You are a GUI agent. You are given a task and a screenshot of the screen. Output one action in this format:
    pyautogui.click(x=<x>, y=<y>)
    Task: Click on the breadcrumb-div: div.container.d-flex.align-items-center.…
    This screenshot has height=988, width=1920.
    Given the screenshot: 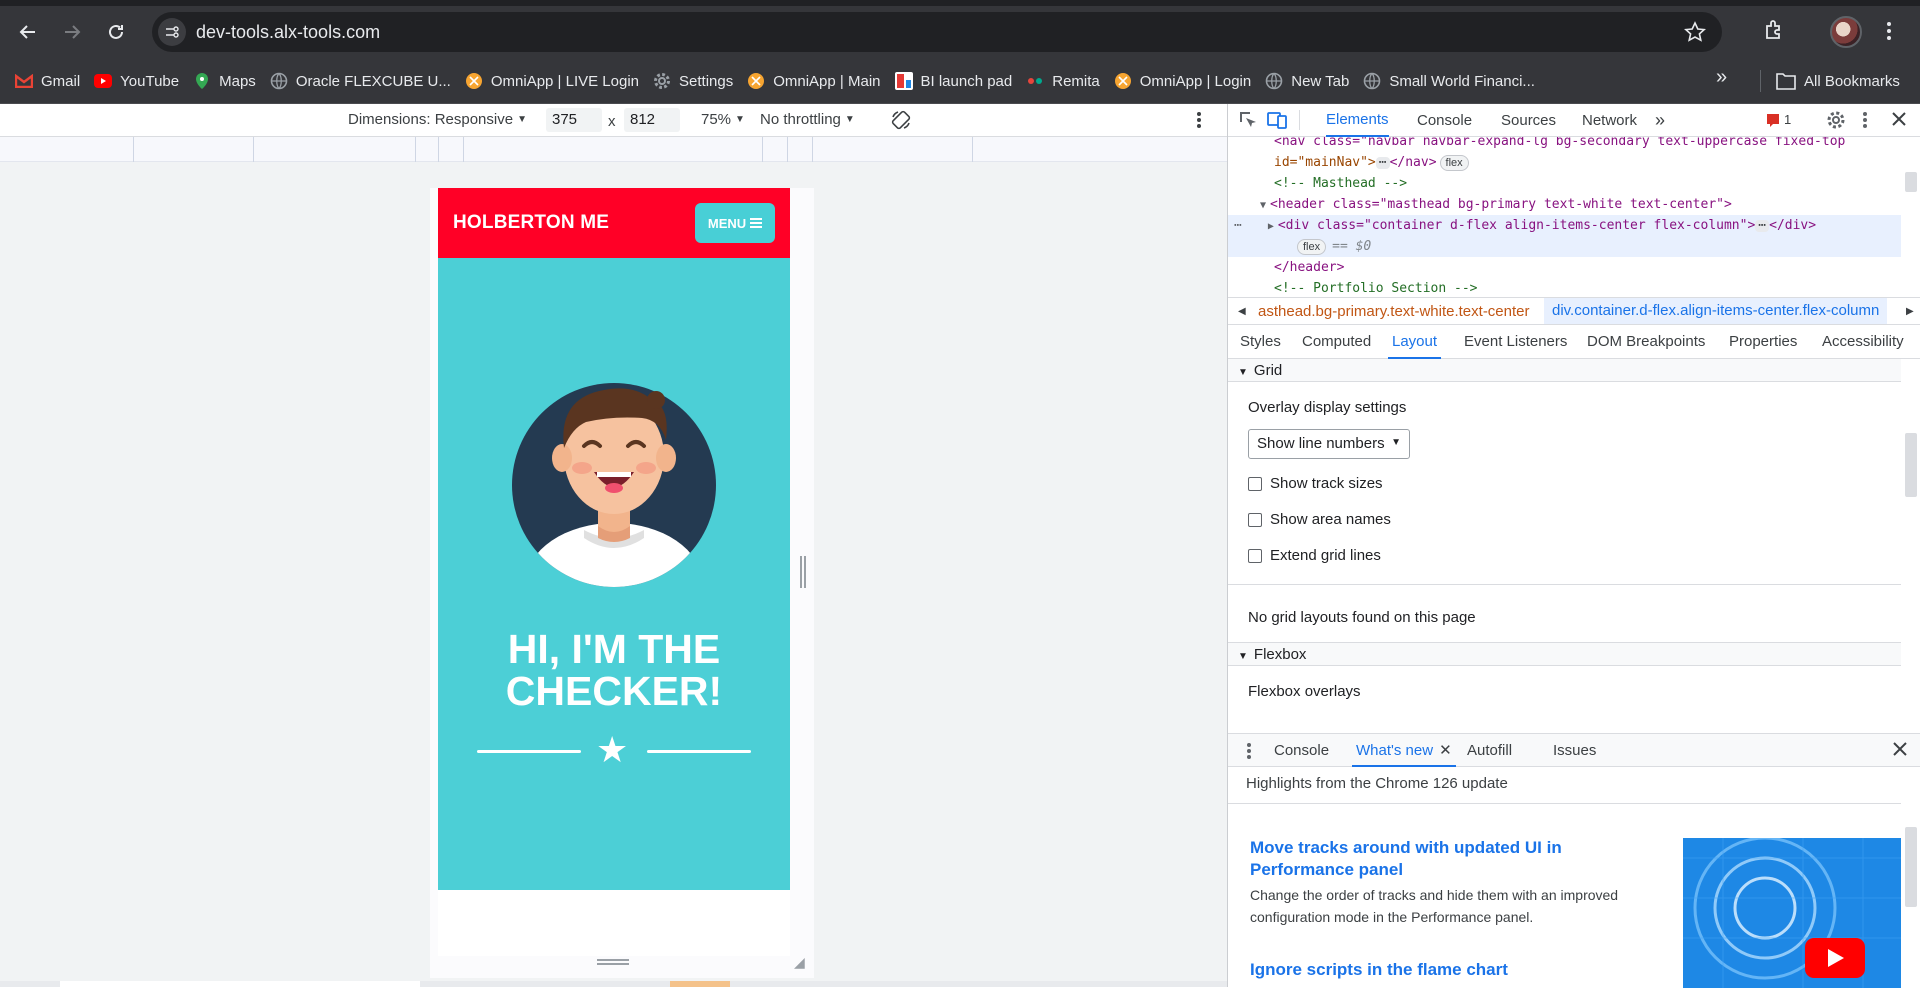 What is the action you would take?
    pyautogui.click(x=1716, y=311)
    